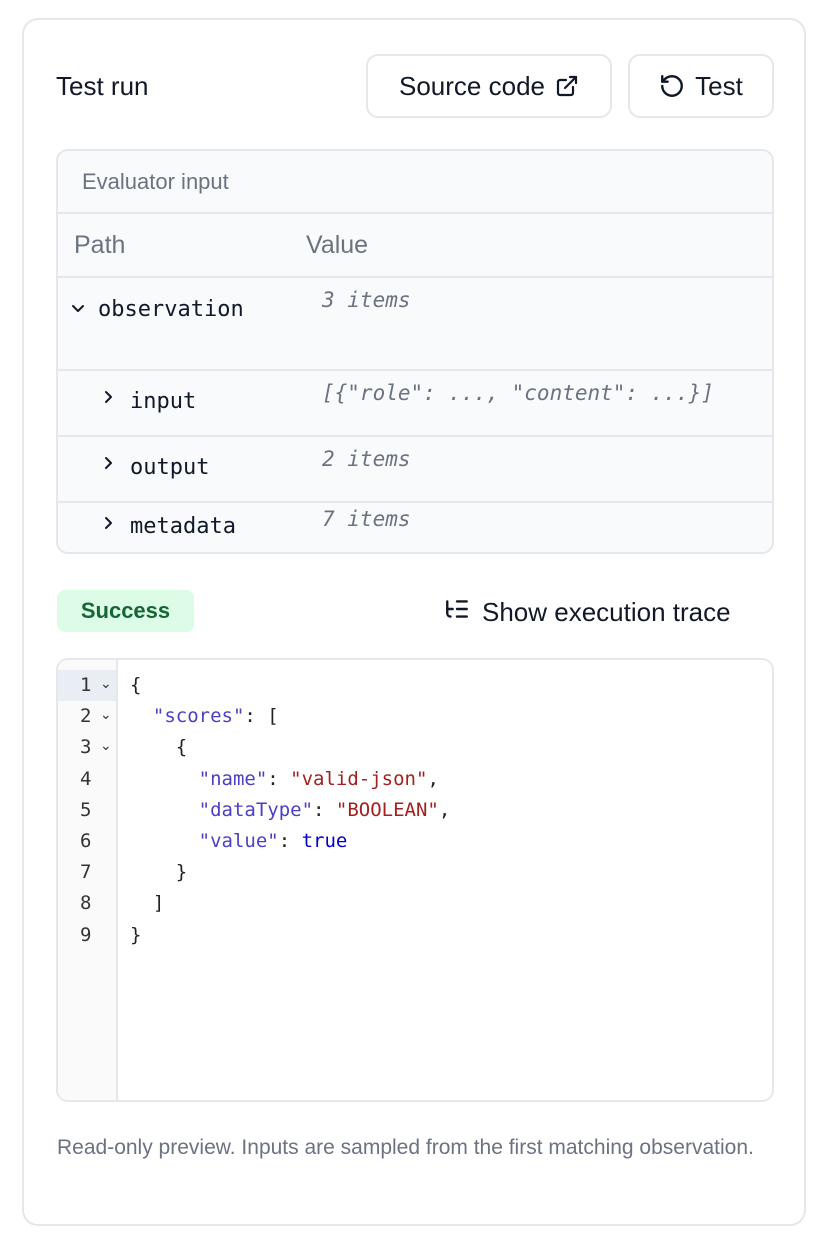 The width and height of the screenshot is (822, 1246). I want to click on row-value: 7 items, so click(366, 519).